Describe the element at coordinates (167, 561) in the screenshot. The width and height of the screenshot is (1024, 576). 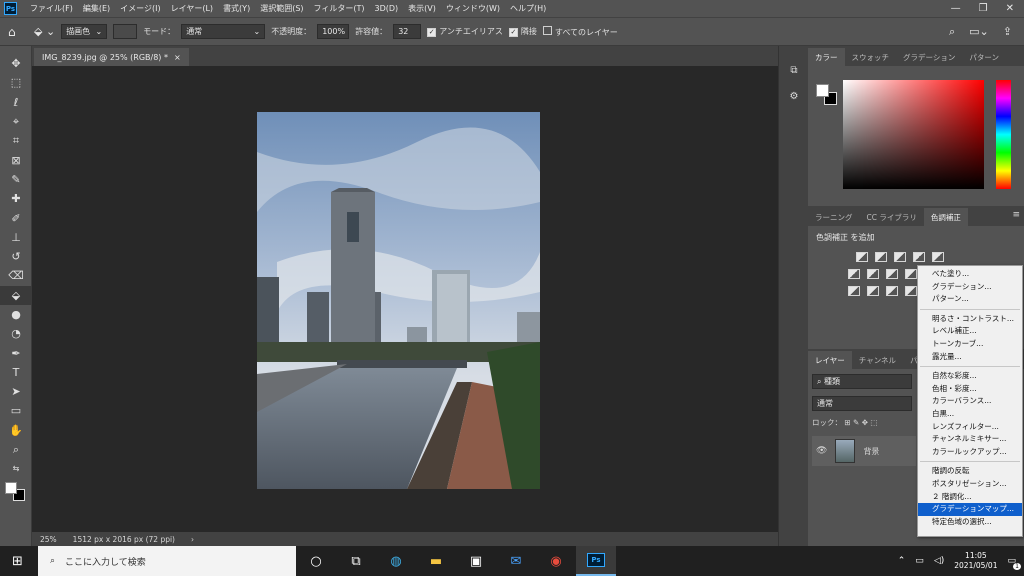
I see `taskbar-search: ⌕ ここに入力して検索` at that location.